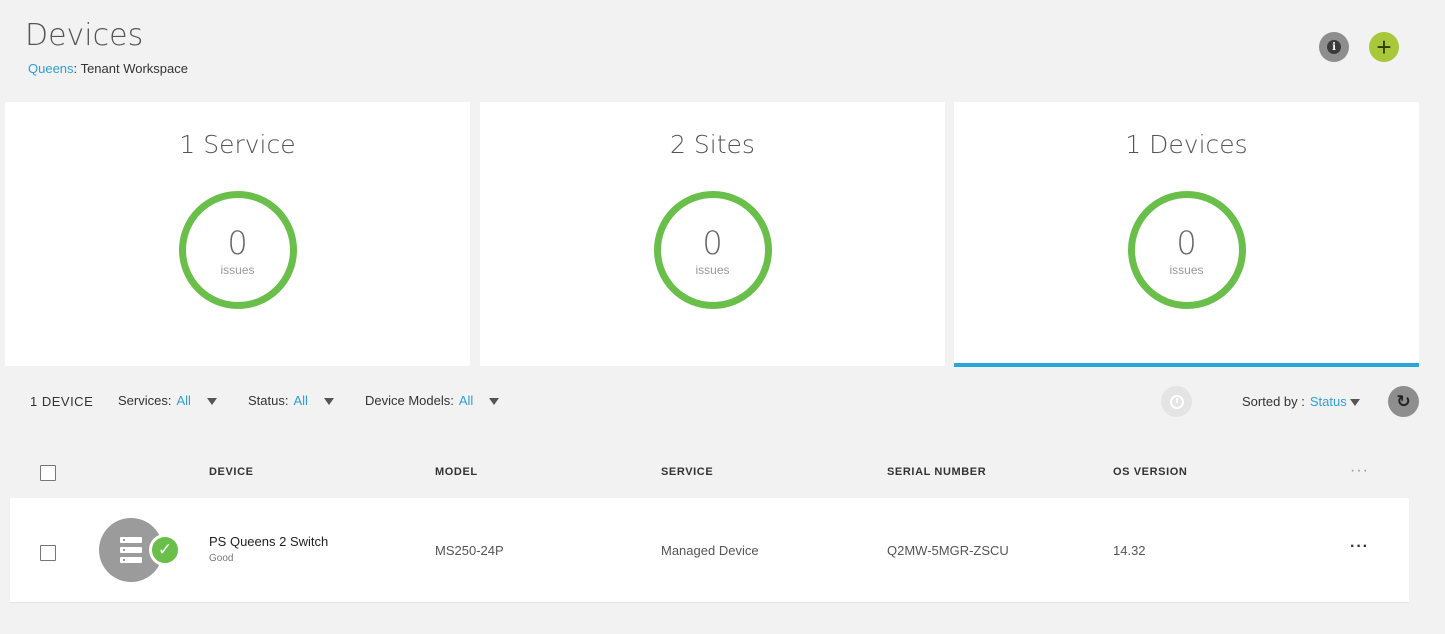 The image size is (1445, 634). What do you see at coordinates (712, 144) in the screenshot?
I see `card-title: 2 Sites` at bounding box center [712, 144].